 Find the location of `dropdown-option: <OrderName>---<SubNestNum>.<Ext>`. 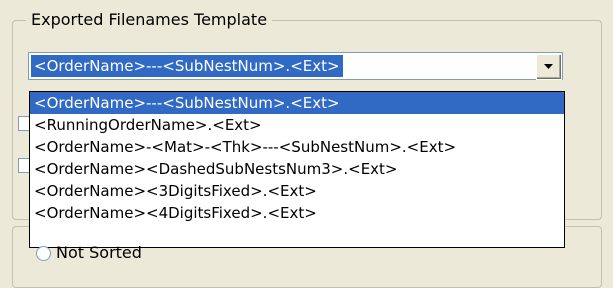

dropdown-option: <OrderName>---<SubNestNum>.<Ext> is located at coordinates (297, 103).